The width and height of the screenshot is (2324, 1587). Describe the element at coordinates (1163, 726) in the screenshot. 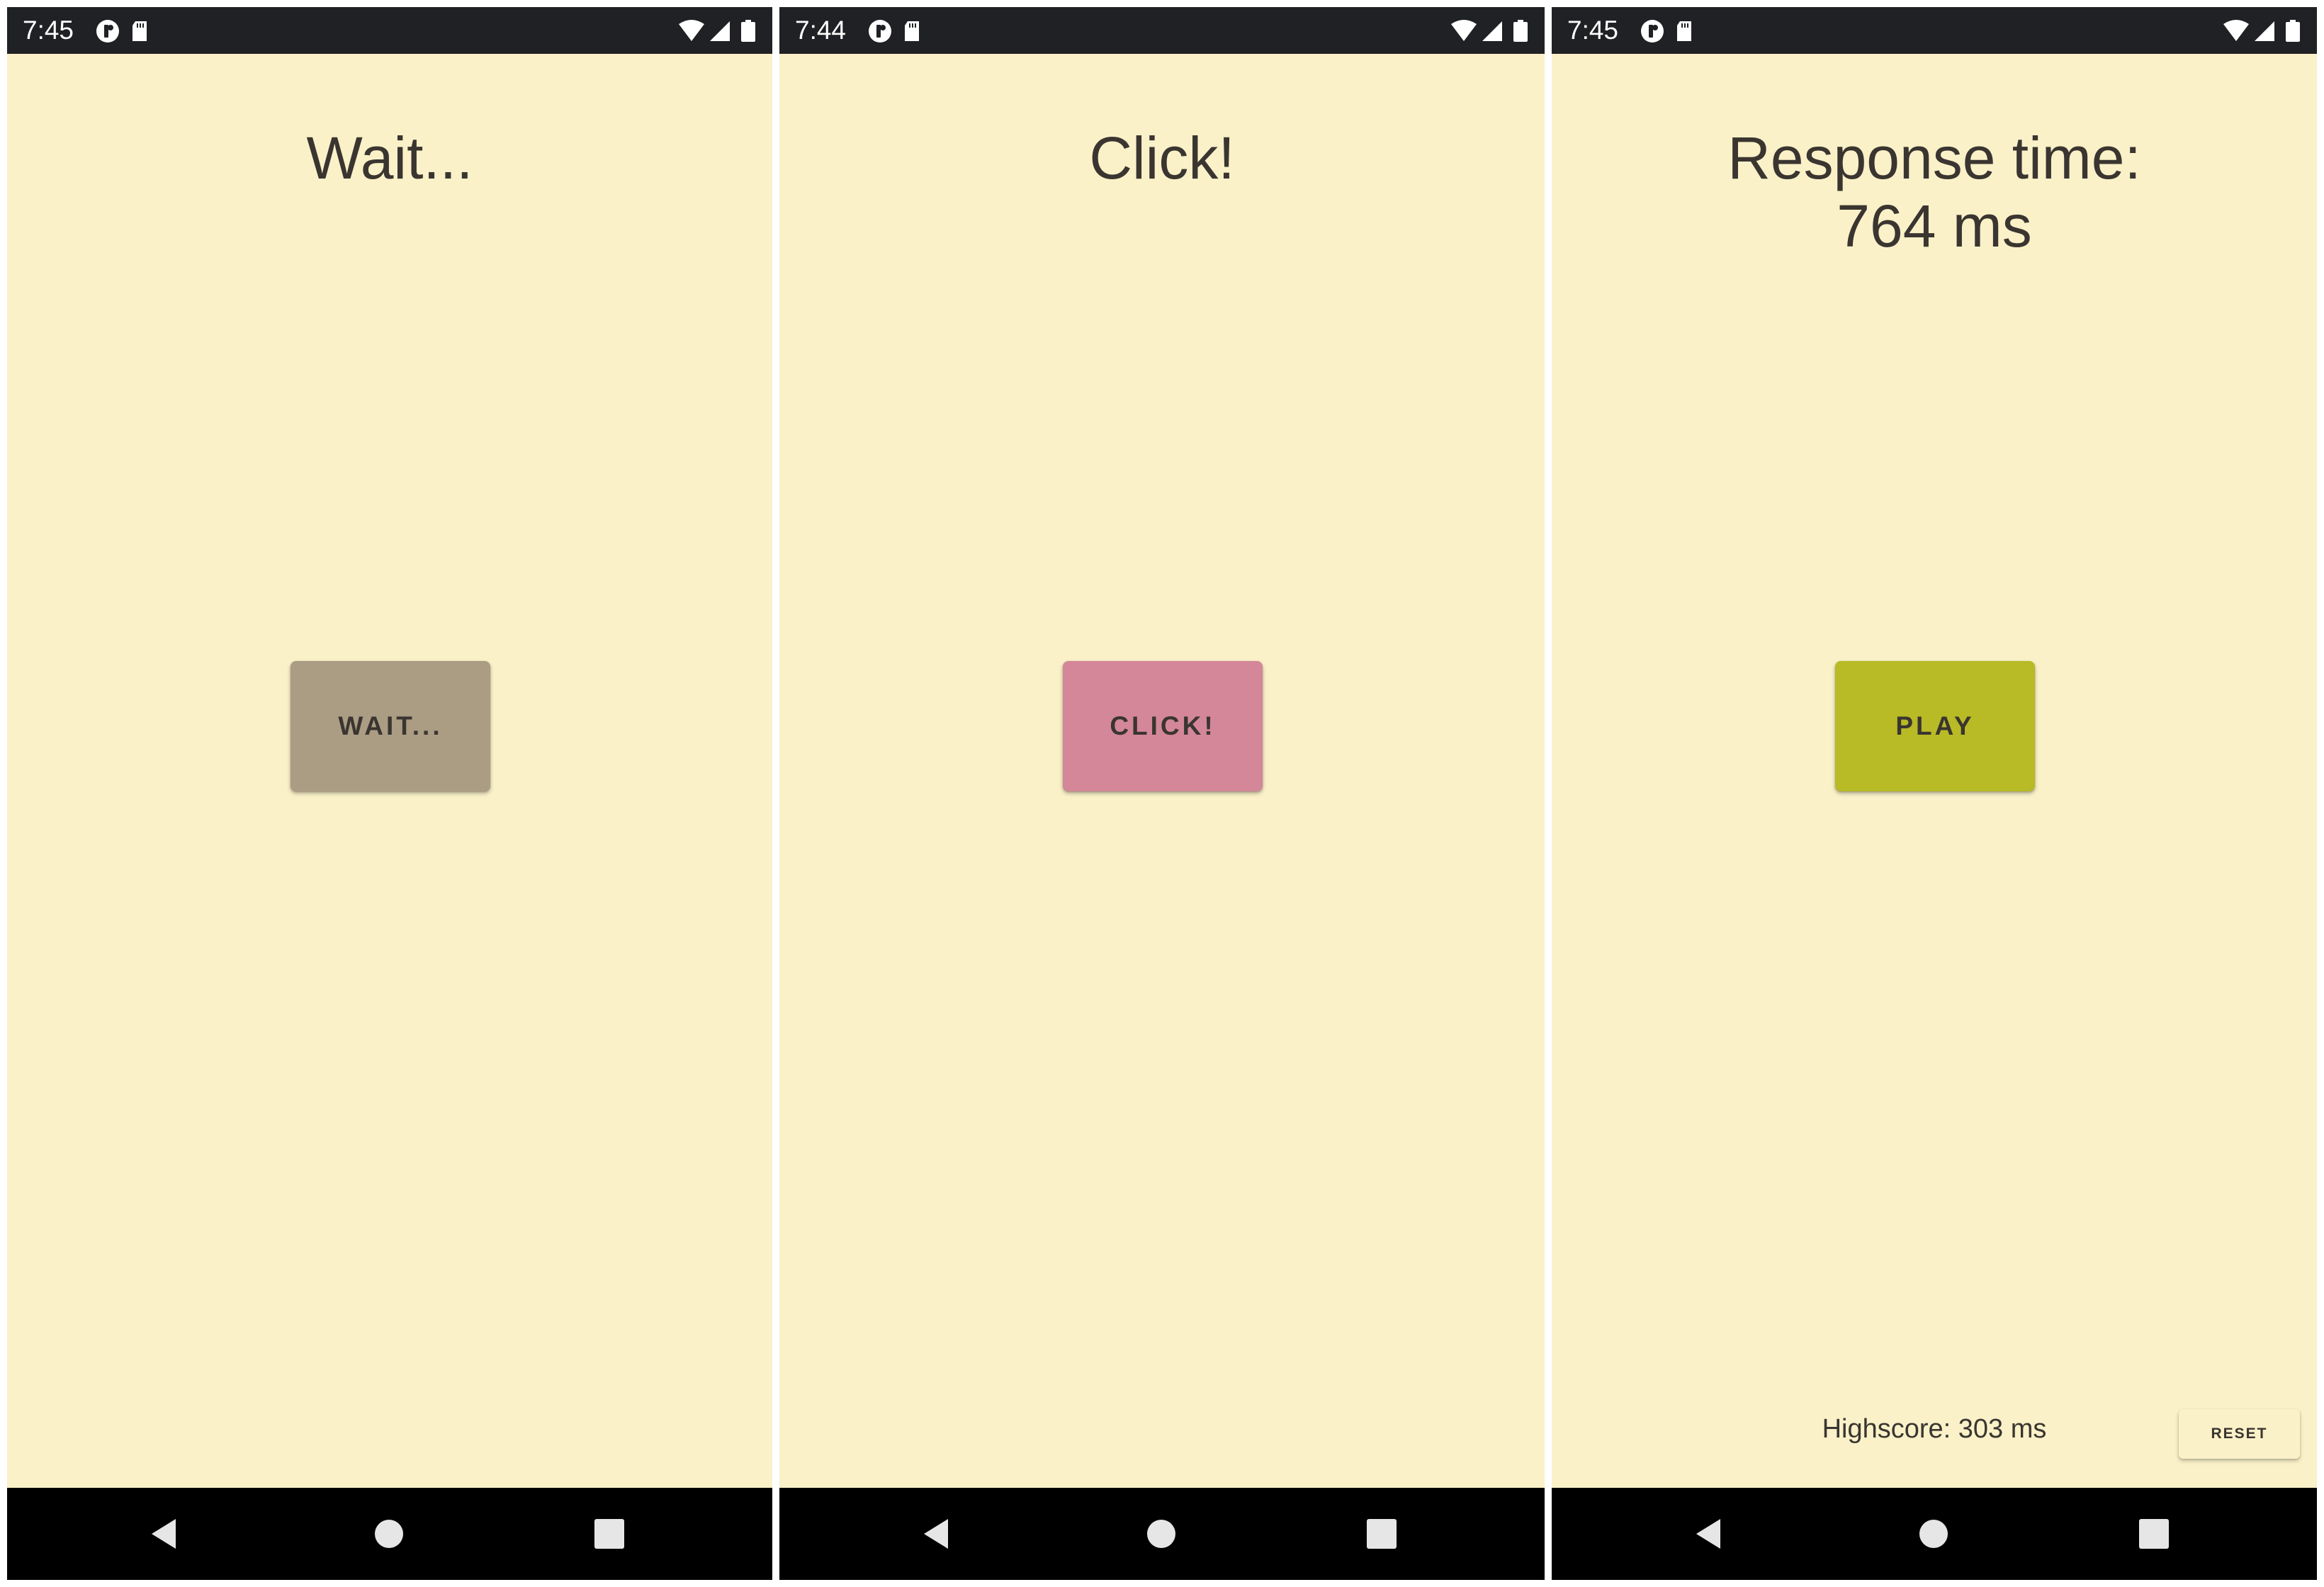

I see `click-button: CLICK!` at that location.